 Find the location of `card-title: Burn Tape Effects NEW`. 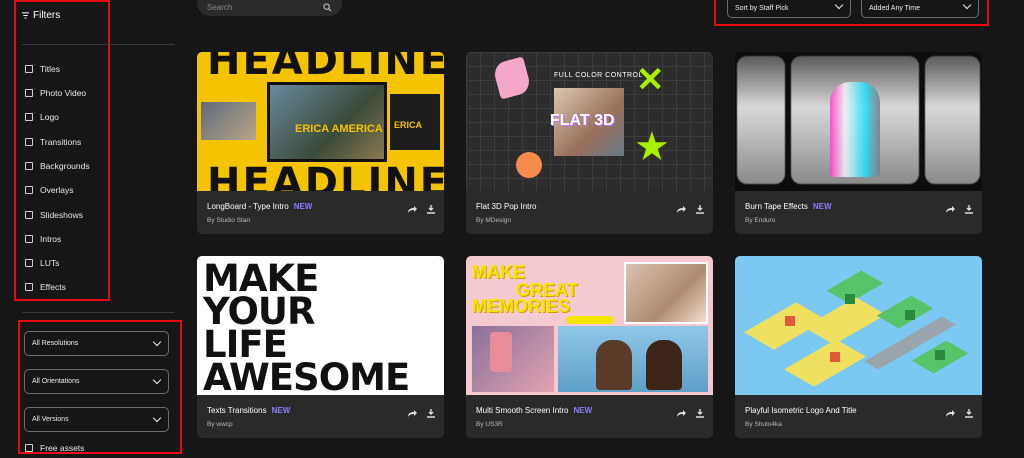

card-title: Burn Tape Effects NEW is located at coordinates (788, 206).